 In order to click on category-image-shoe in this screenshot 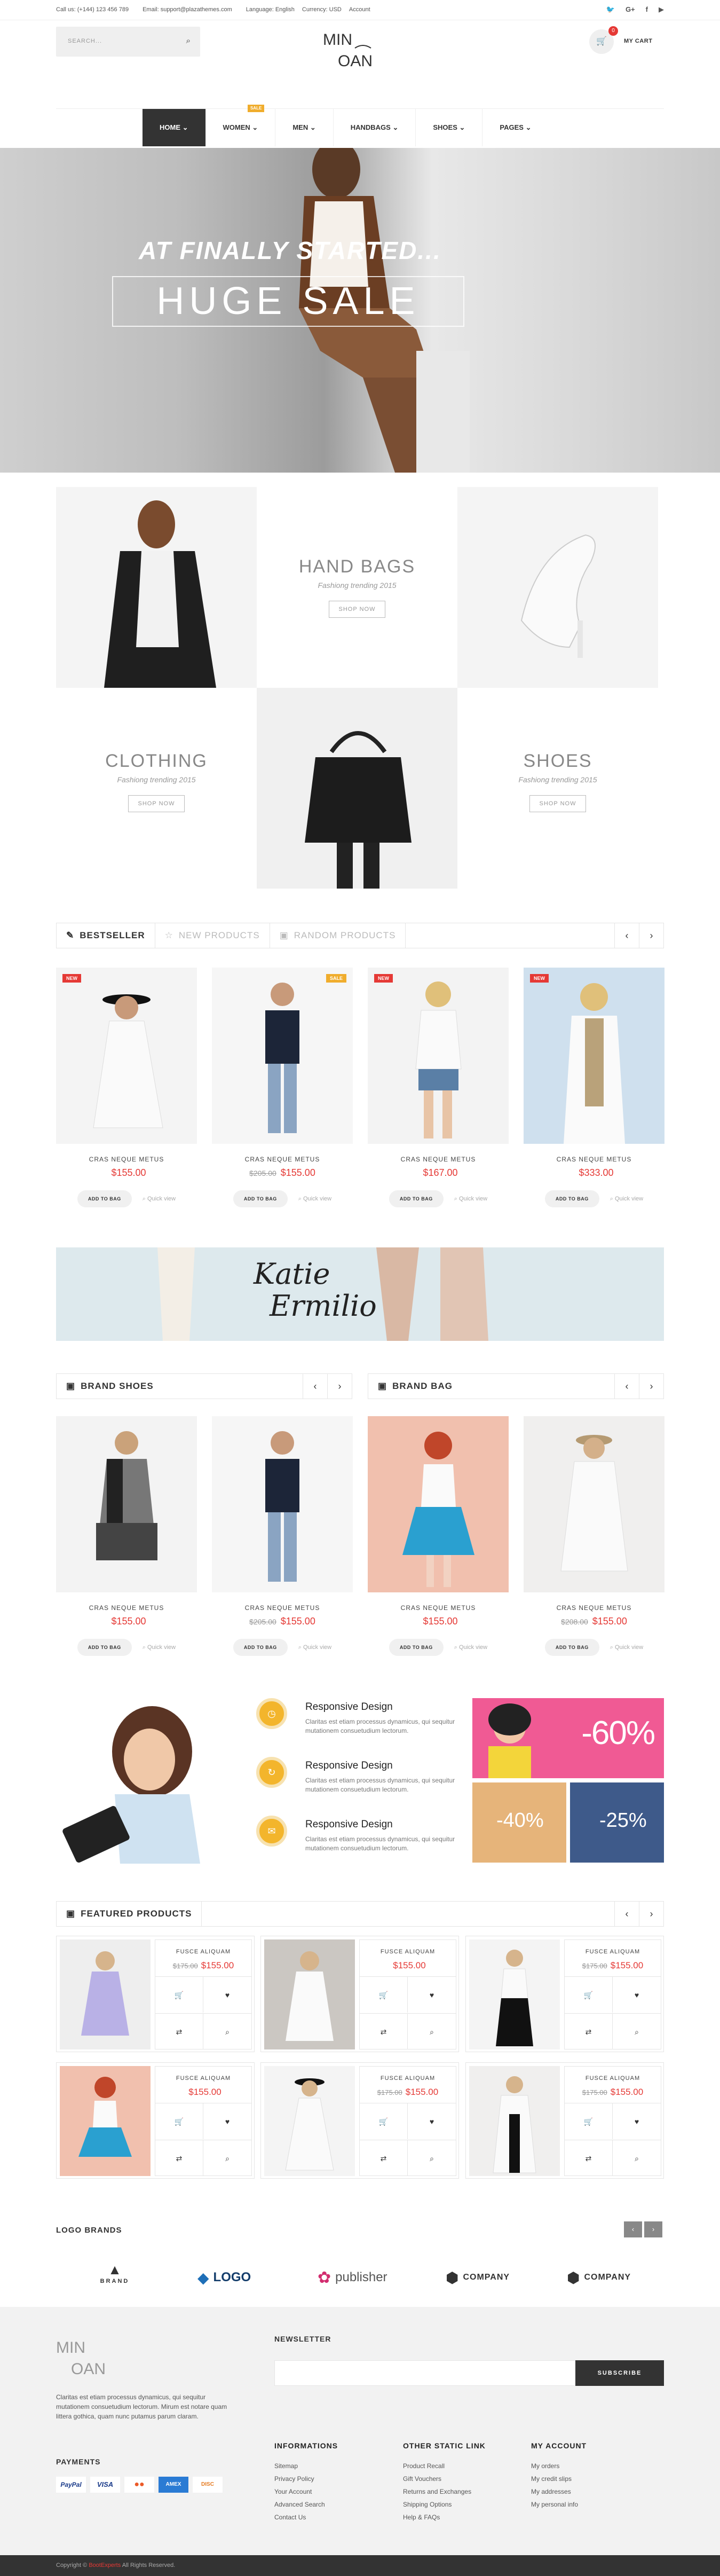, I will do `click(557, 587)`.